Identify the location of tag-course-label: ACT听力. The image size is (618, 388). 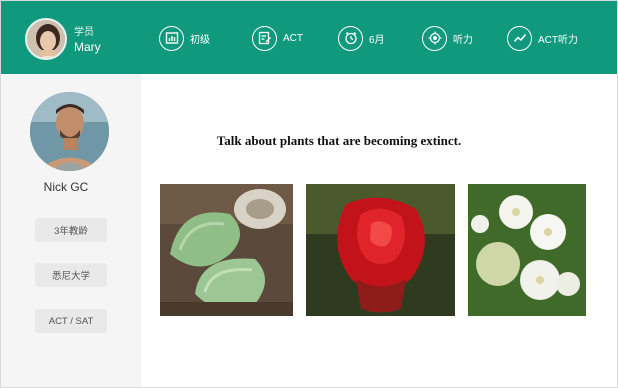
(558, 40).